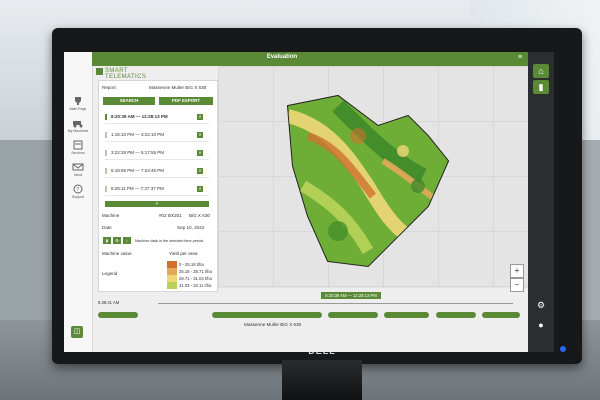  I want to click on report-label: Report, so click(109, 87).